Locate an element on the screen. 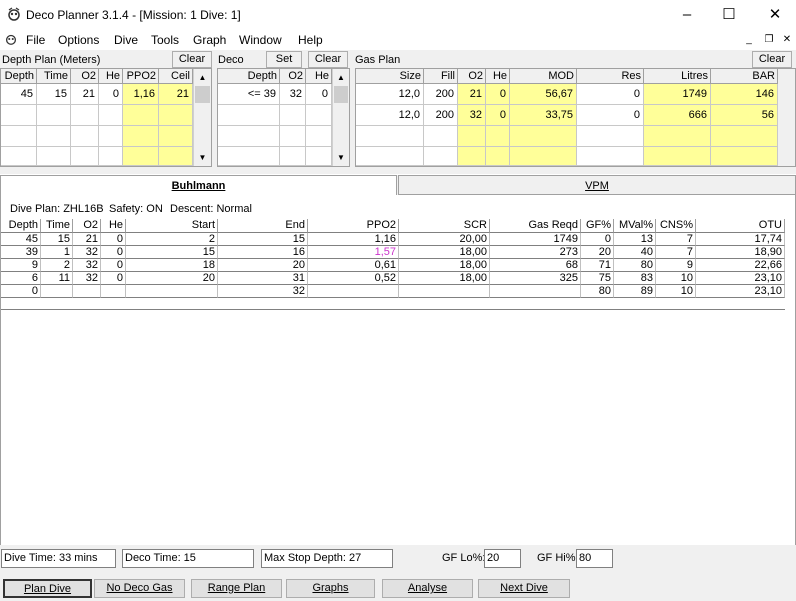 The height and width of the screenshot is (601, 796). depth-plan-scrollbar: ▲ ▼ is located at coordinates (202, 117).